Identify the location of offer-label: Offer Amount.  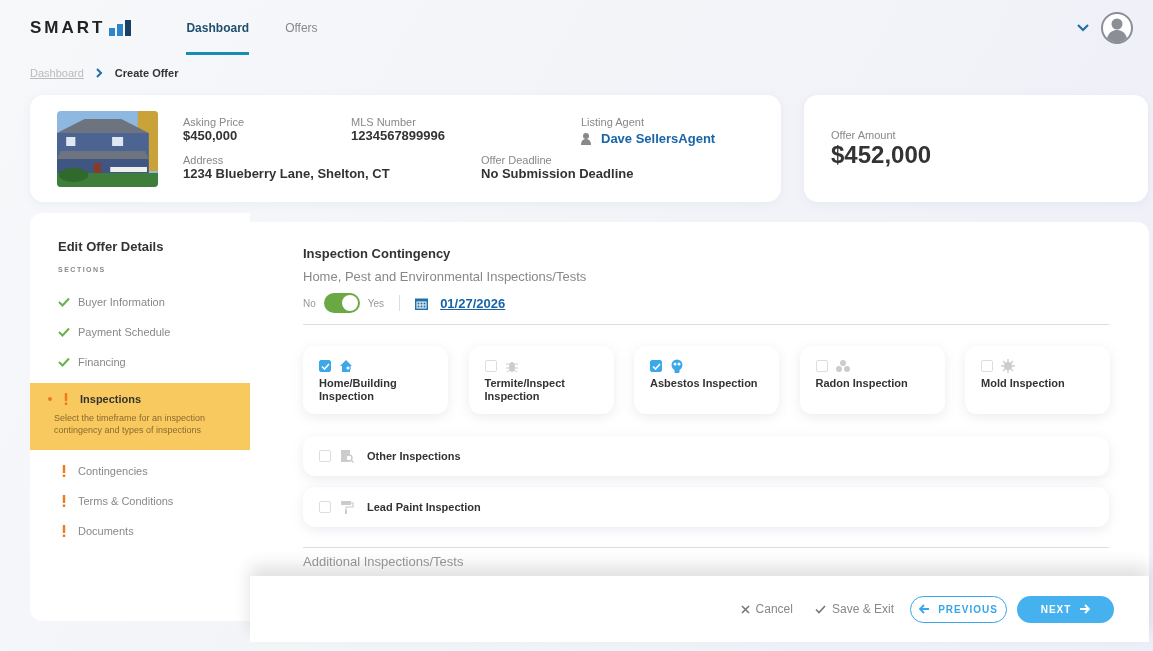
(864, 134).